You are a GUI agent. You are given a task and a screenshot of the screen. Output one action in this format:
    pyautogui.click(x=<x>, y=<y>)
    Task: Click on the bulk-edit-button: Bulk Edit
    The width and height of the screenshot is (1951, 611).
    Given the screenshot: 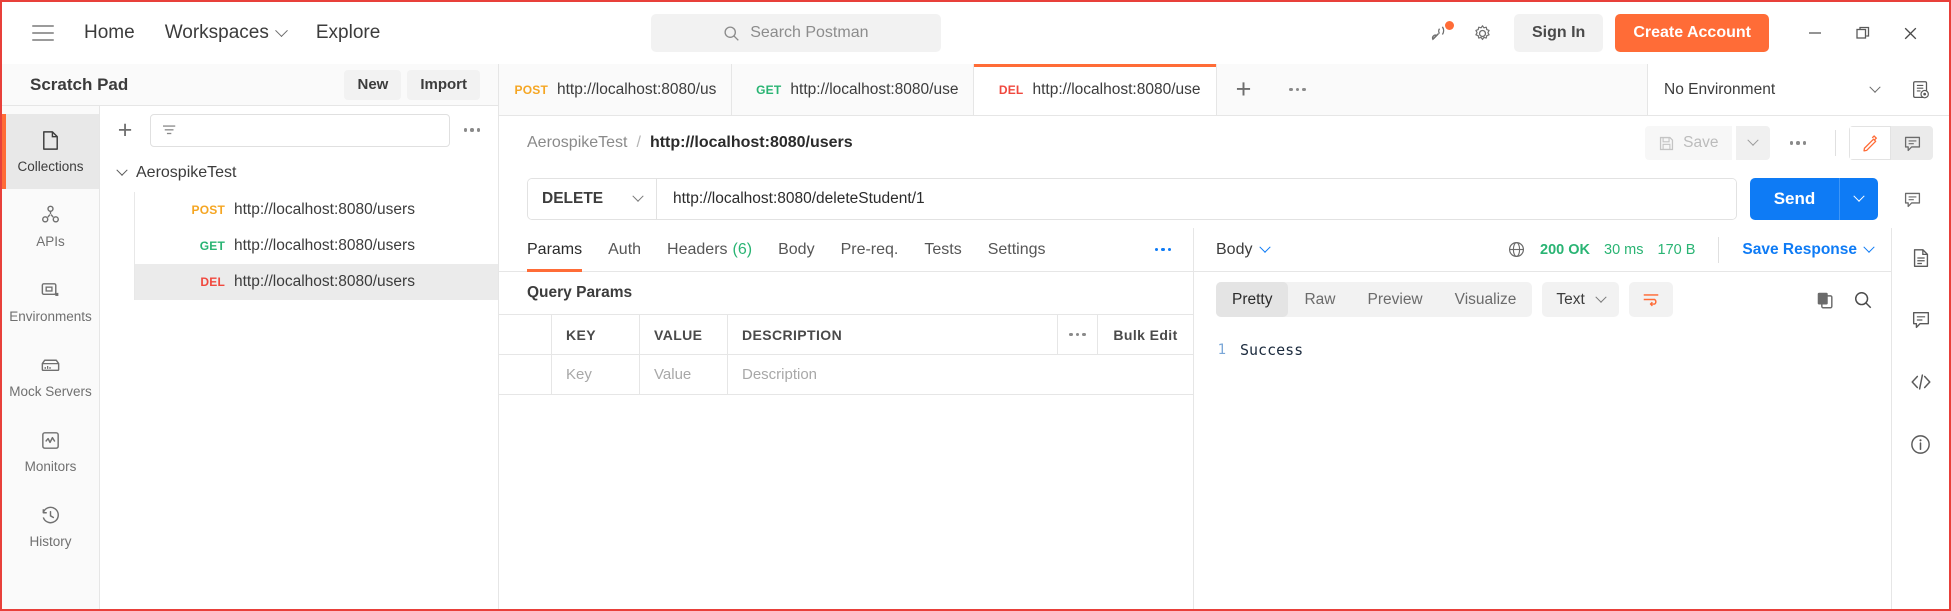 What is the action you would take?
    pyautogui.click(x=1145, y=334)
    